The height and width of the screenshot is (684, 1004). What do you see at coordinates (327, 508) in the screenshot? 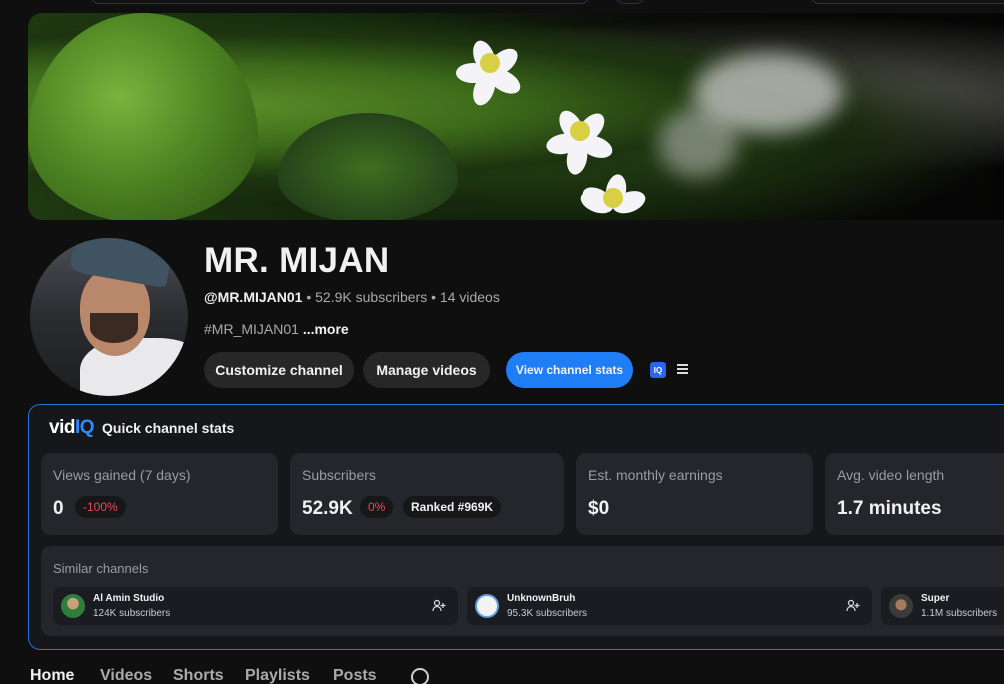
I see `stat-value: 52.9K` at bounding box center [327, 508].